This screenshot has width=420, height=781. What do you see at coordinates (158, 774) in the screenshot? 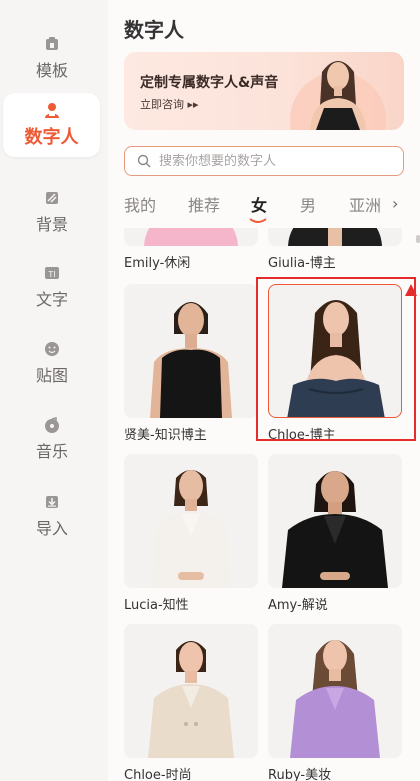
I see `avatar-name: Chloe-时尚` at bounding box center [158, 774].